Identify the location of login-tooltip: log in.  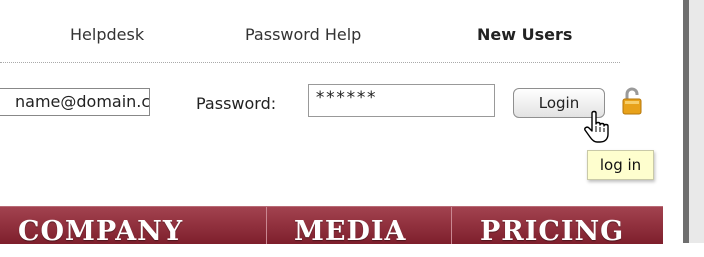
(620, 165).